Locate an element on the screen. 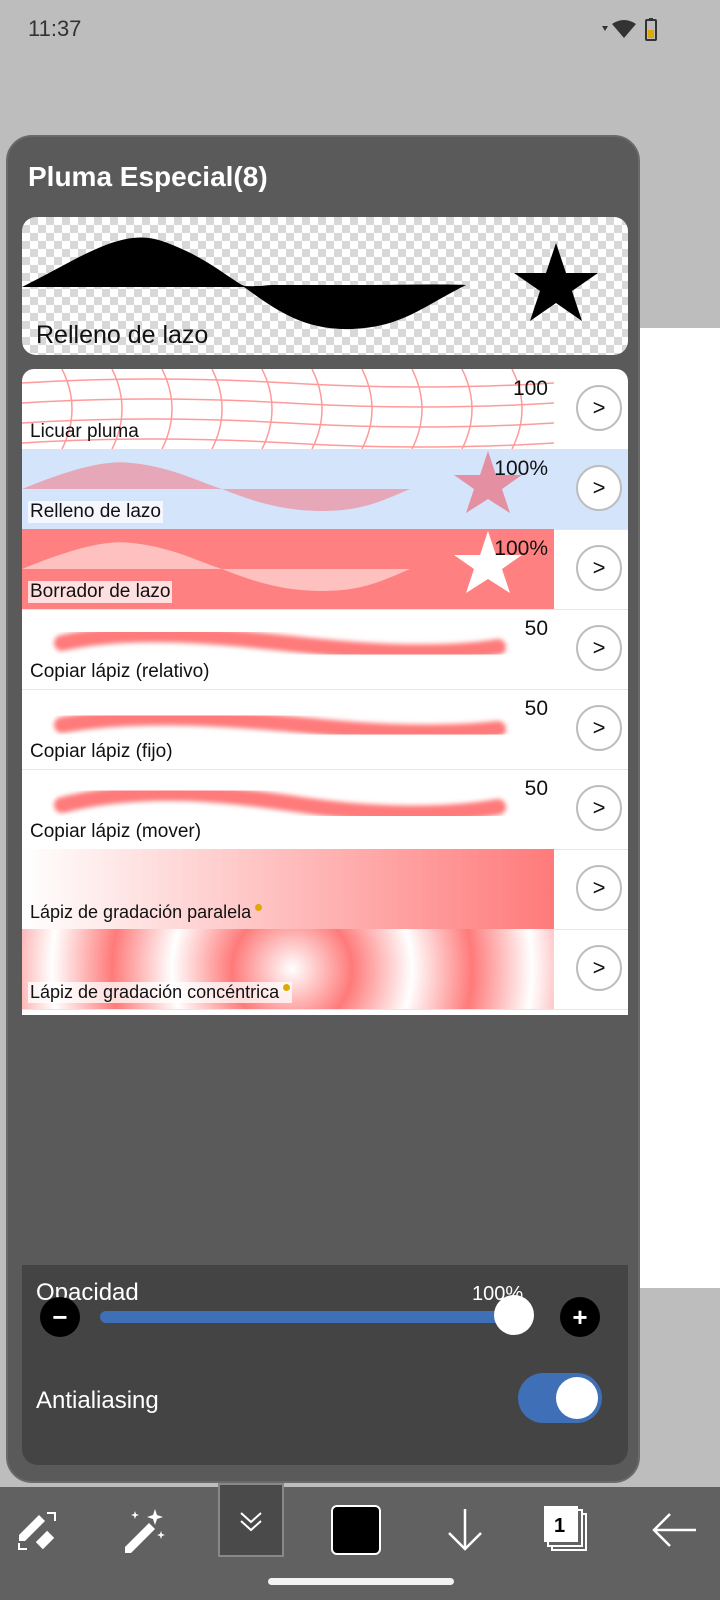  sparkle-pen-icon is located at coordinates (145, 1531).